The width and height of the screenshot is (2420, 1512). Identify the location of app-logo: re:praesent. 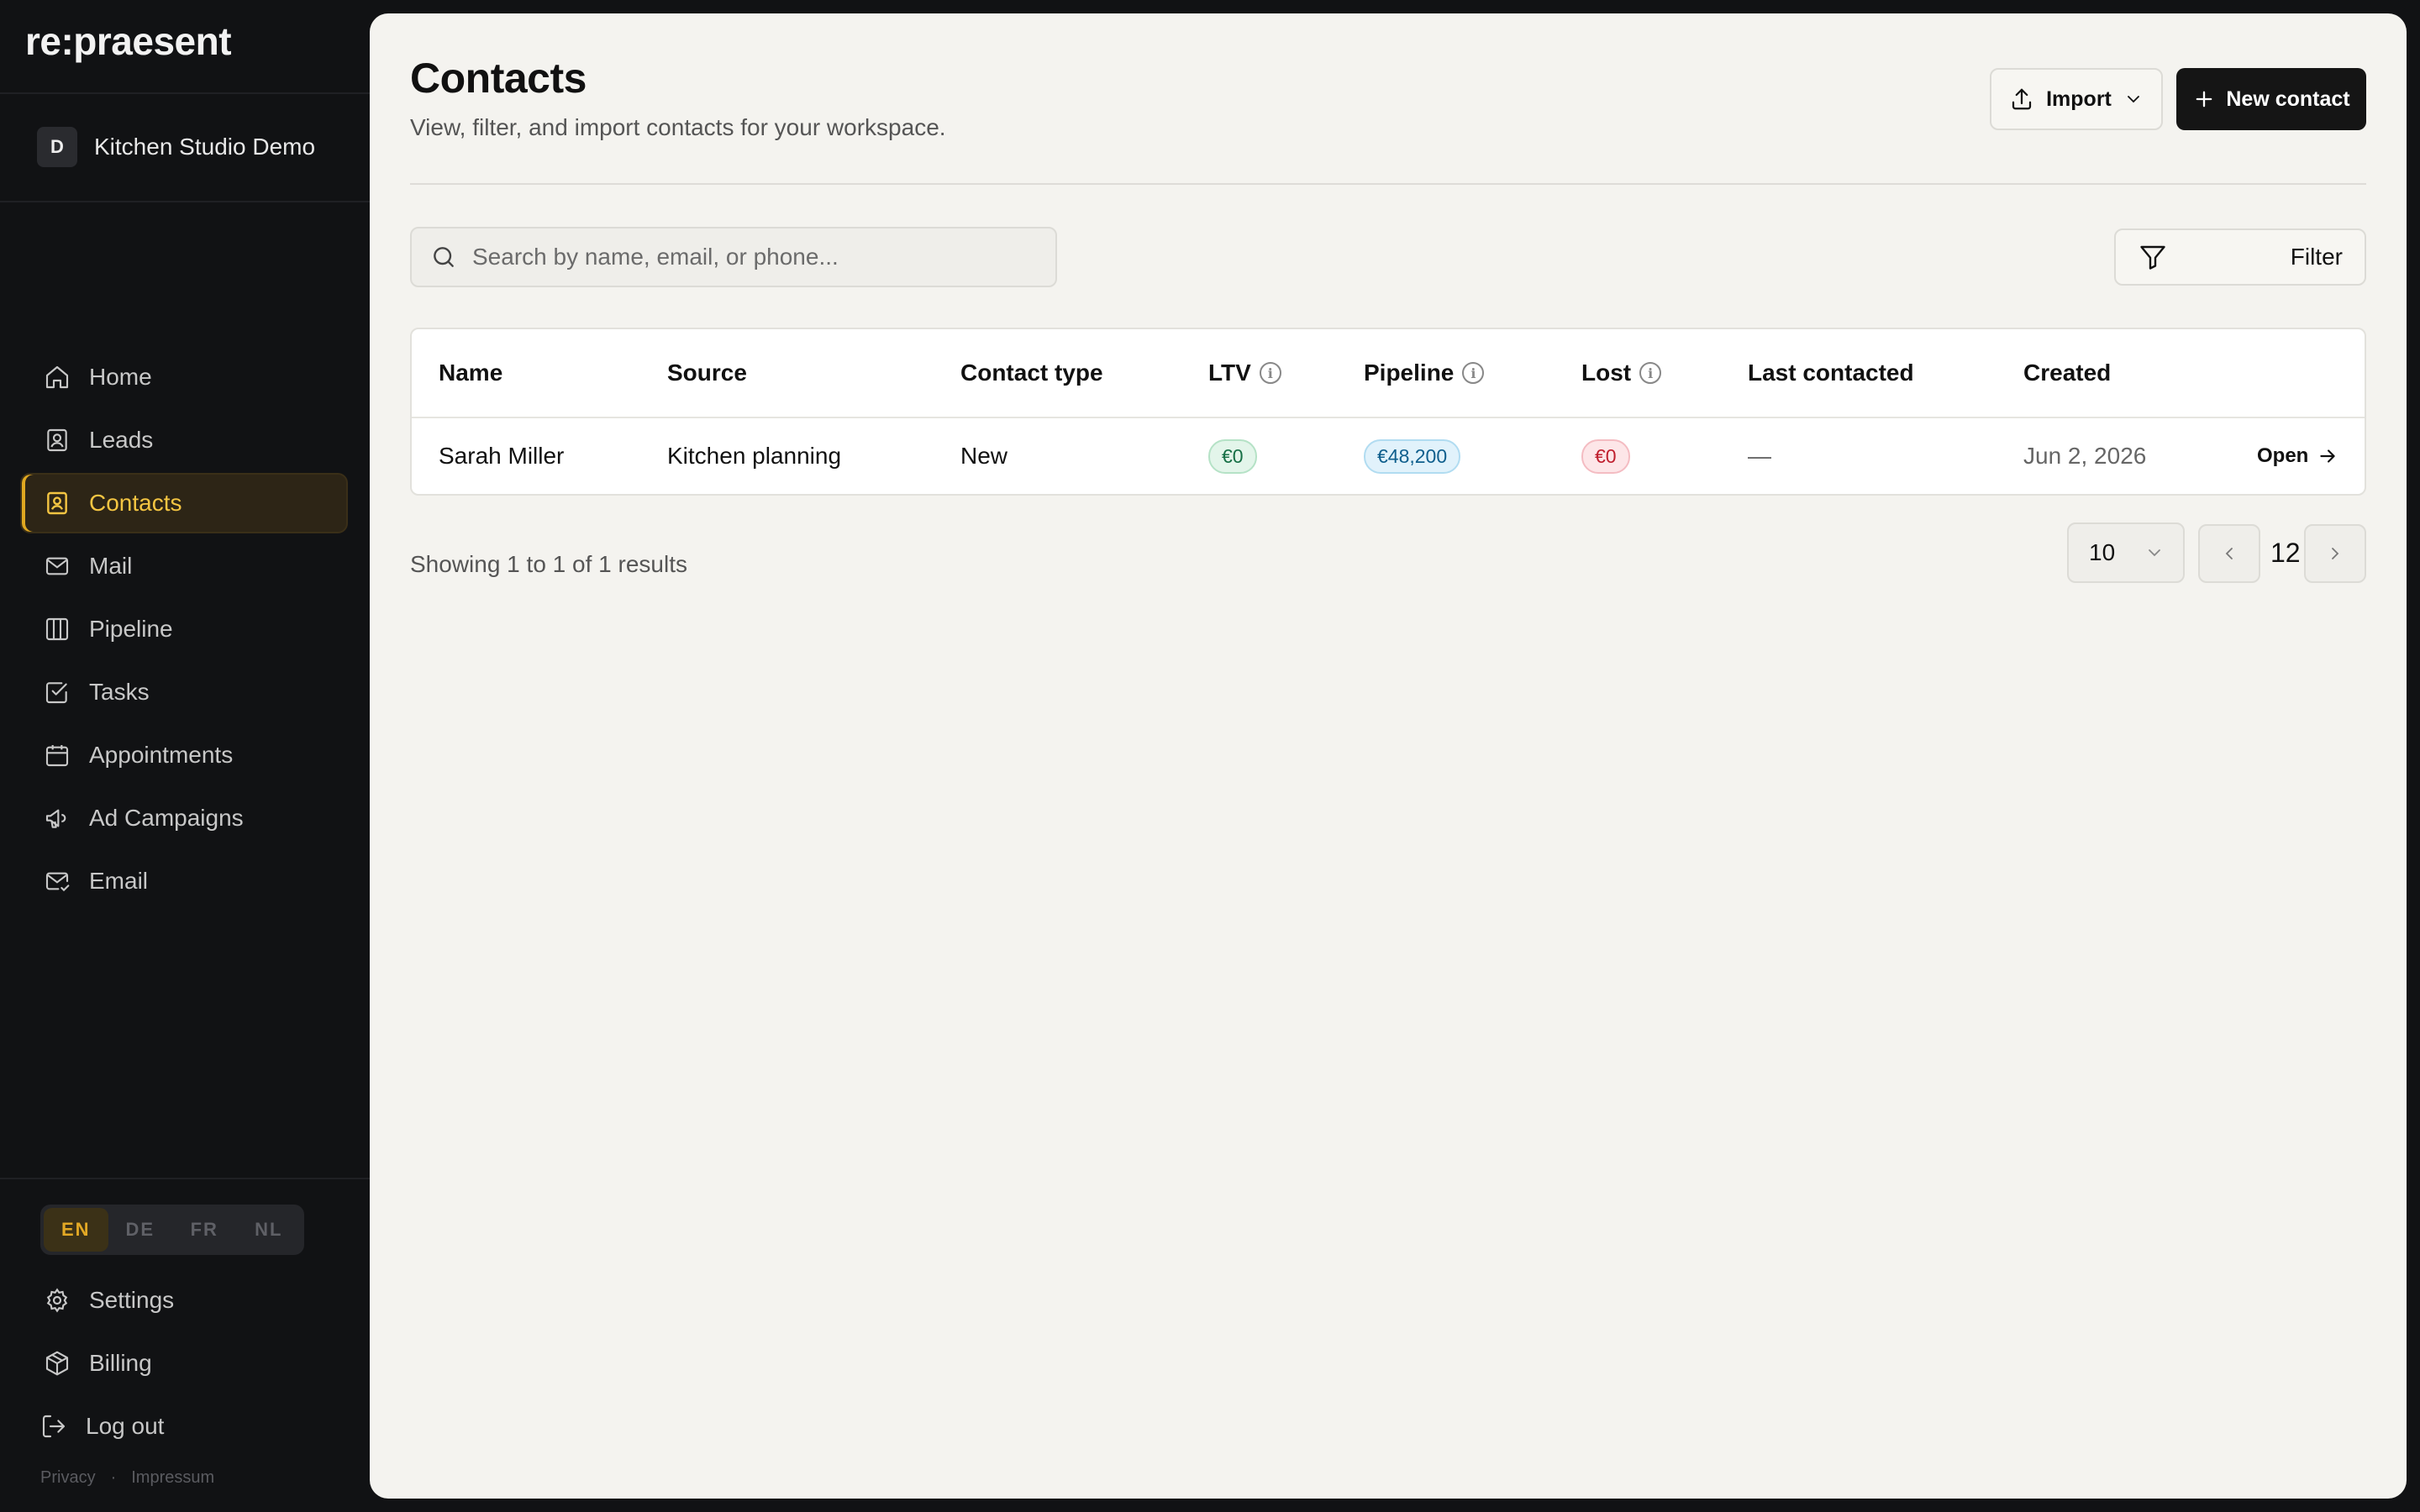
(128, 41).